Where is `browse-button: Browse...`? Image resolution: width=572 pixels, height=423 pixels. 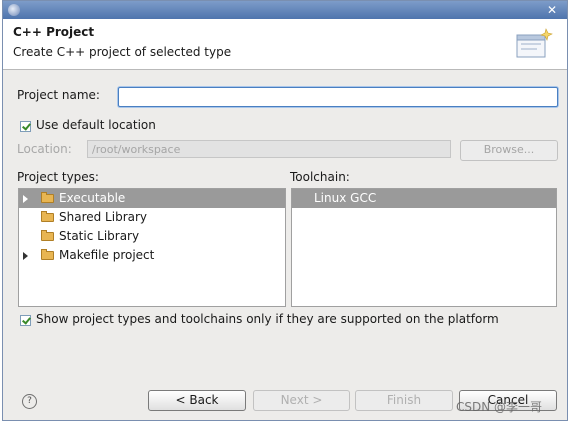 browse-button: Browse... is located at coordinates (509, 150).